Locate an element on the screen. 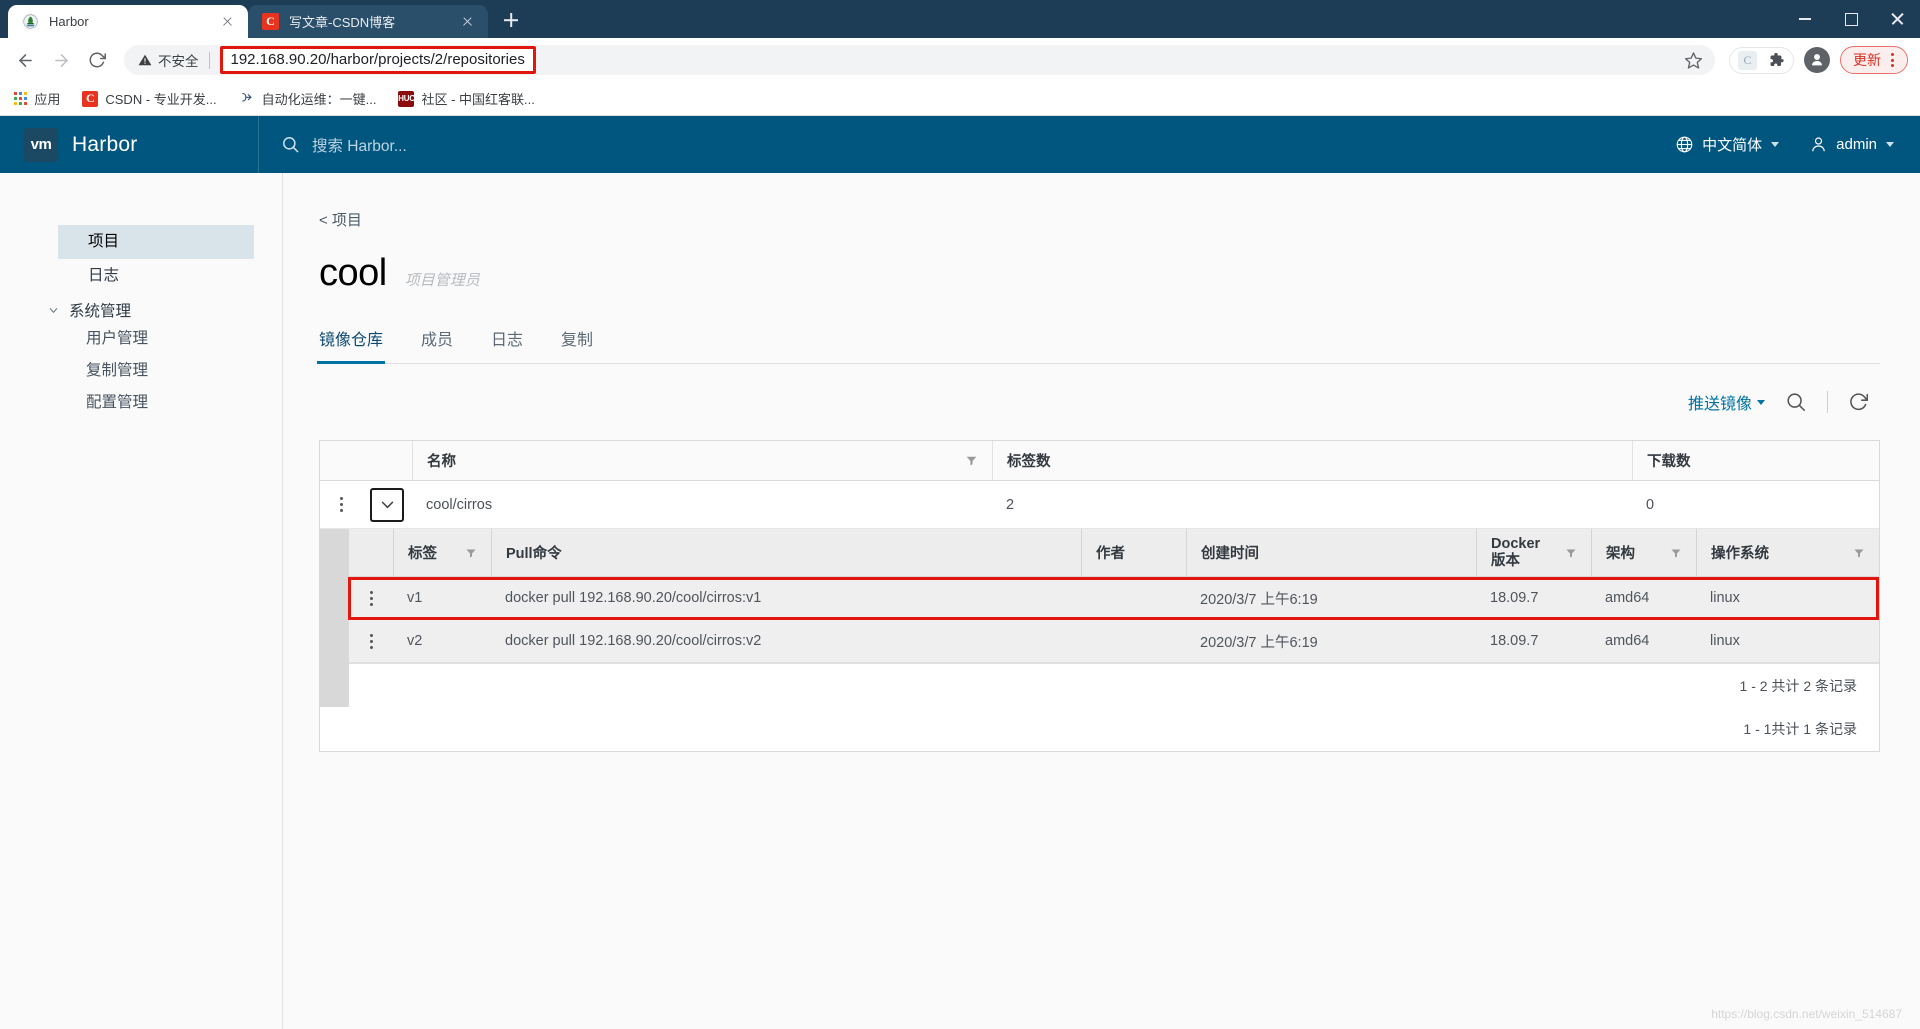 The width and height of the screenshot is (1920, 1029). browser-tab-csdn: C 写文章-CSDN博客 is located at coordinates (368, 21).